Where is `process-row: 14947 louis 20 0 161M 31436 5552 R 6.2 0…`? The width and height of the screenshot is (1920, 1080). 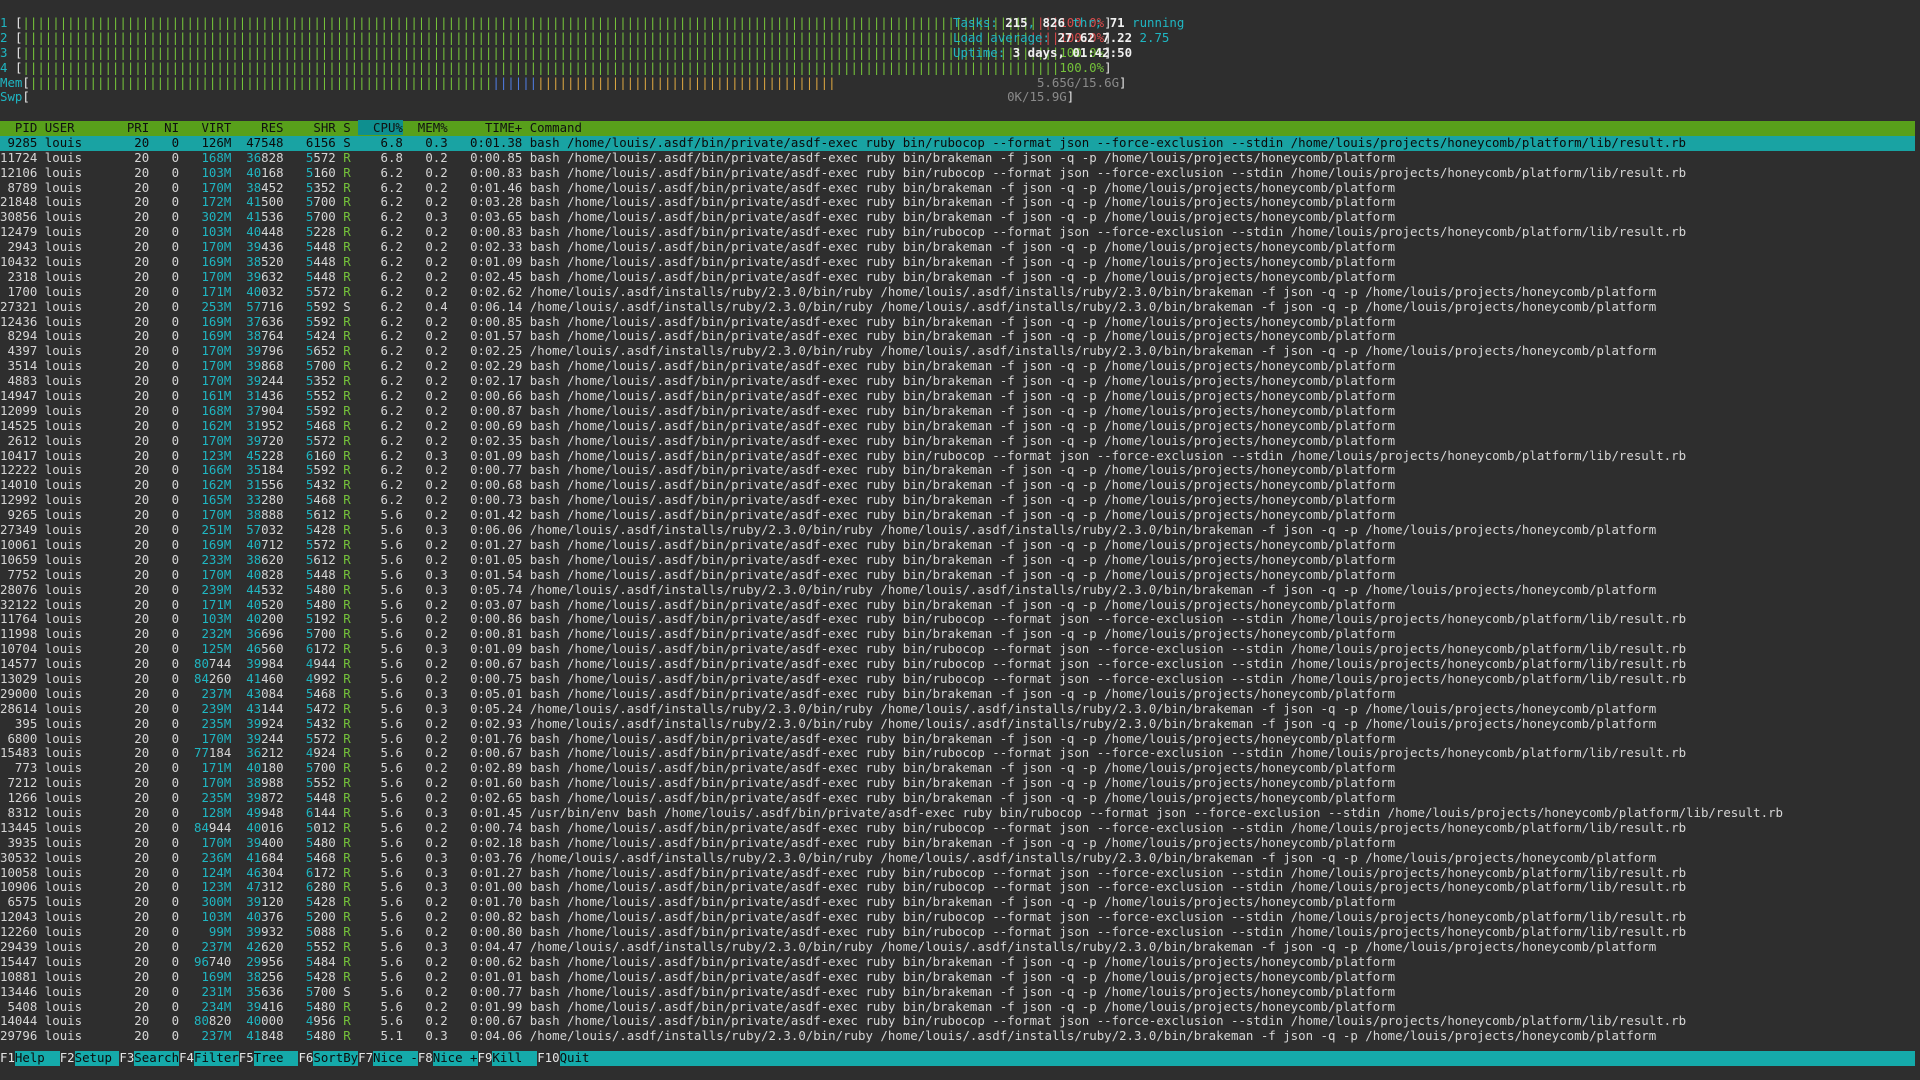
process-row: 14947 louis 20 0 161M 31436 5552 R 6.2 0… is located at coordinates (957, 396).